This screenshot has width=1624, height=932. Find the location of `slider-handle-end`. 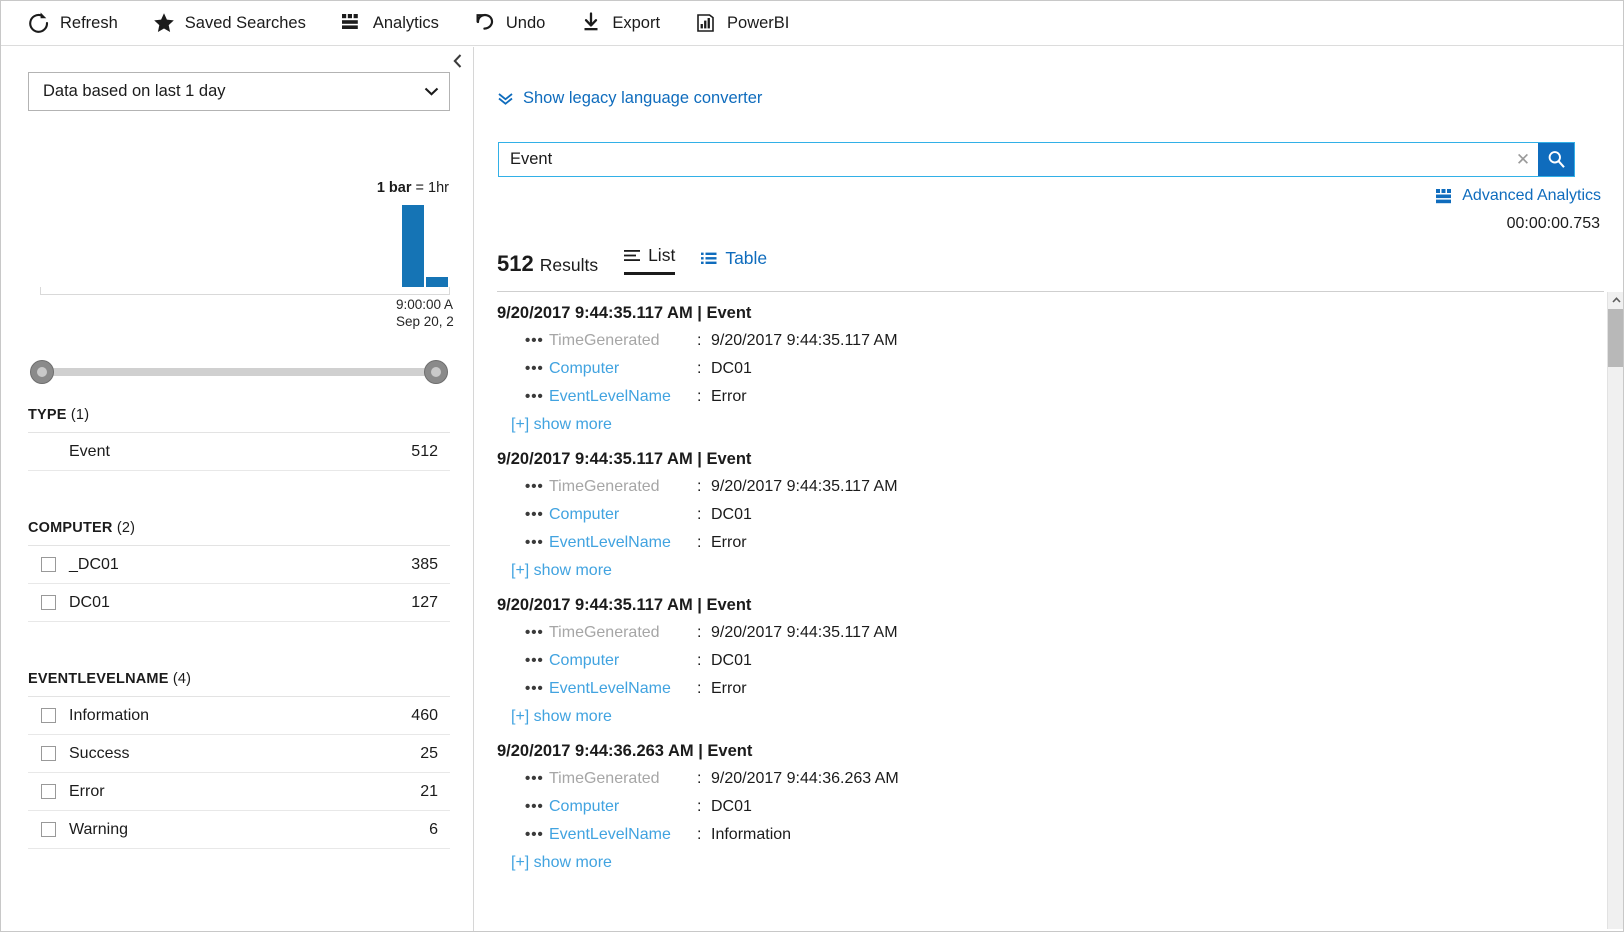

slider-handle-end is located at coordinates (436, 372).